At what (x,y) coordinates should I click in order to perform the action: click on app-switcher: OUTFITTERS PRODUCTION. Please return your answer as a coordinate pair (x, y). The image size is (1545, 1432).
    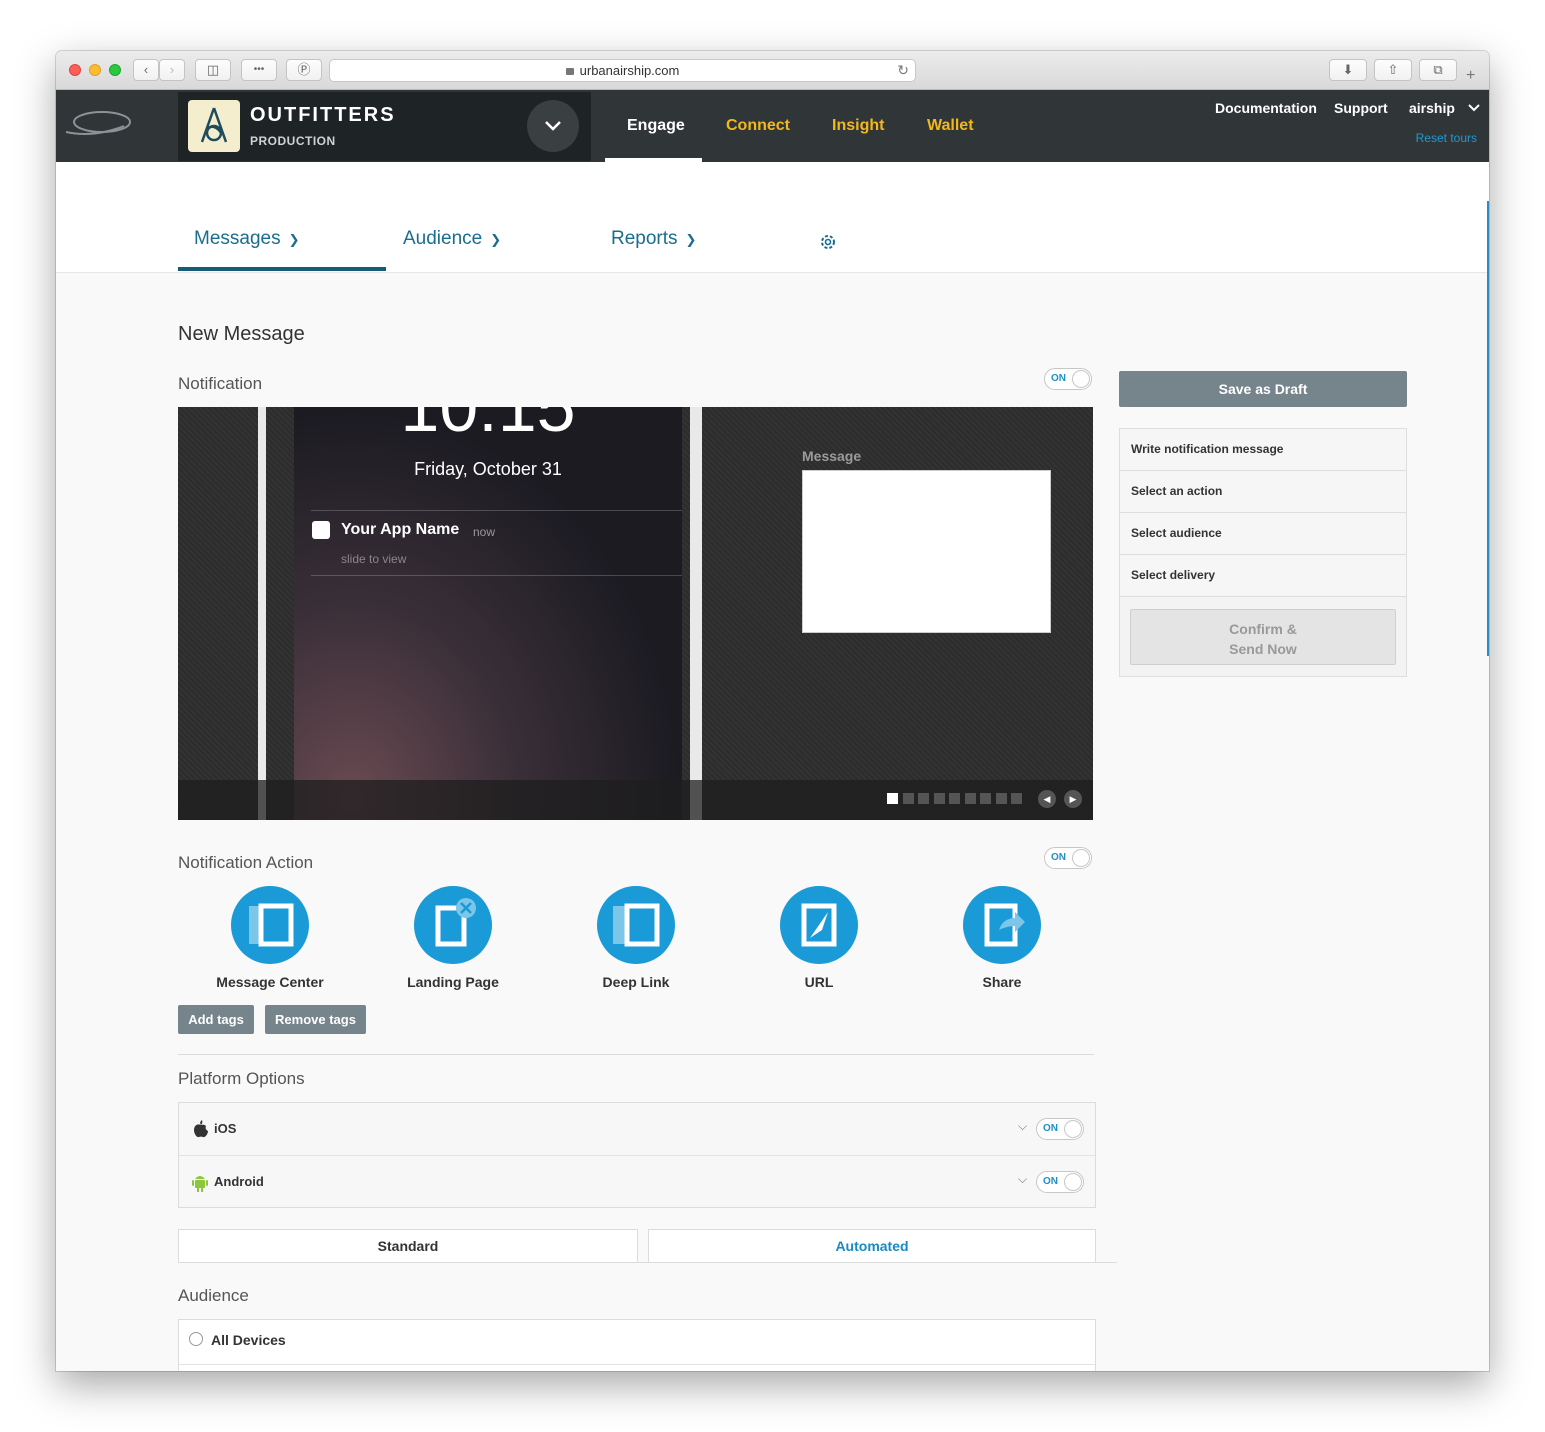
    Looking at the image, I should click on (384, 126).